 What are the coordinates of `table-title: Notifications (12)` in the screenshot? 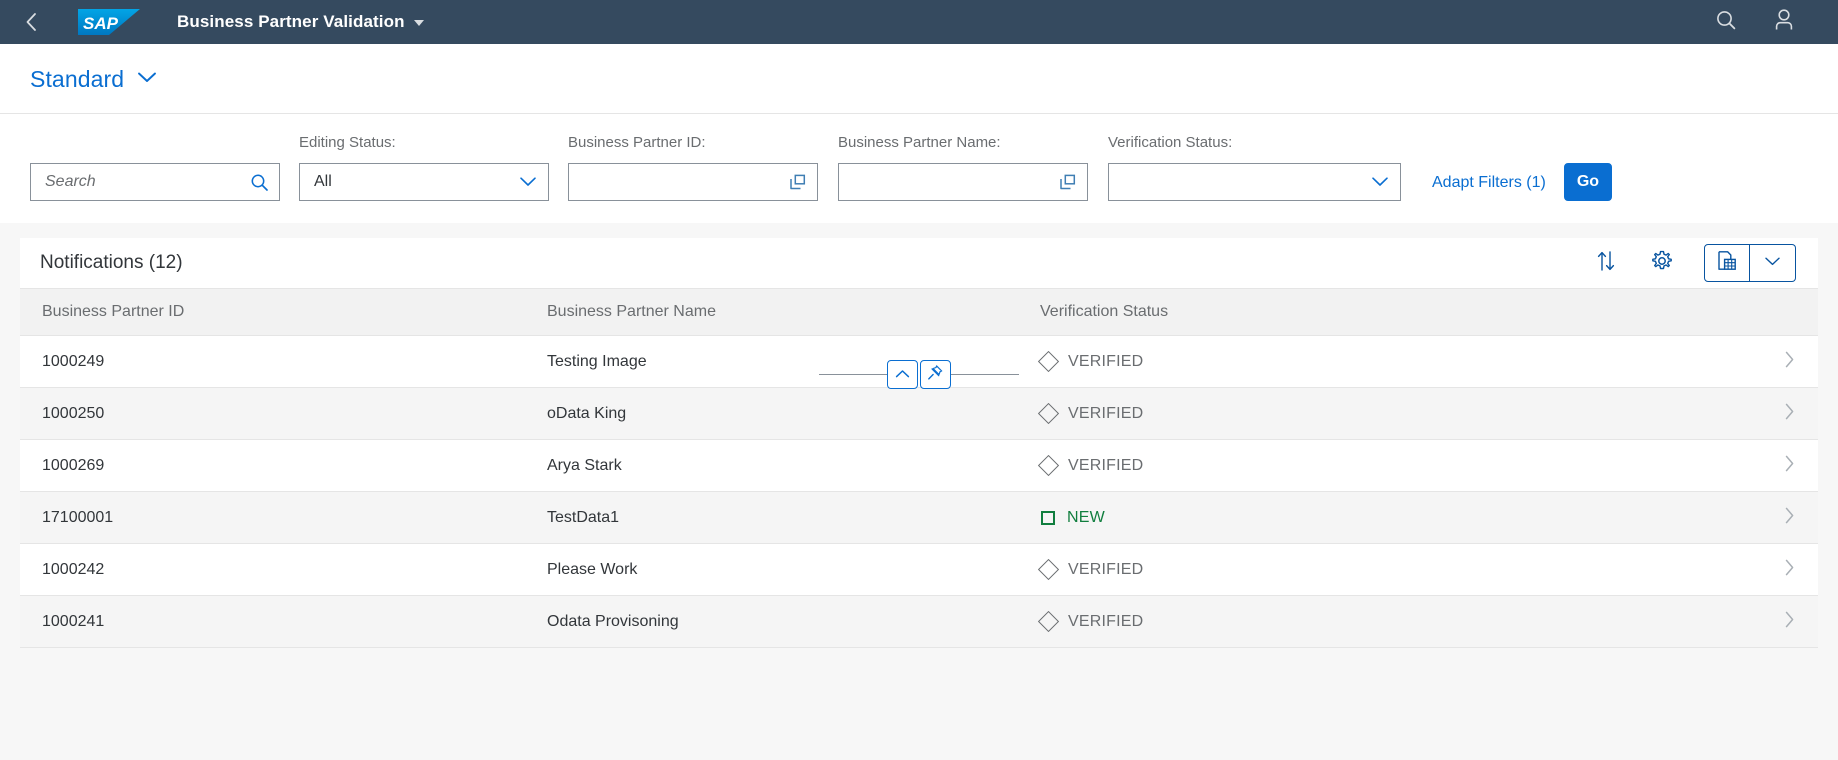 It's located at (111, 262).